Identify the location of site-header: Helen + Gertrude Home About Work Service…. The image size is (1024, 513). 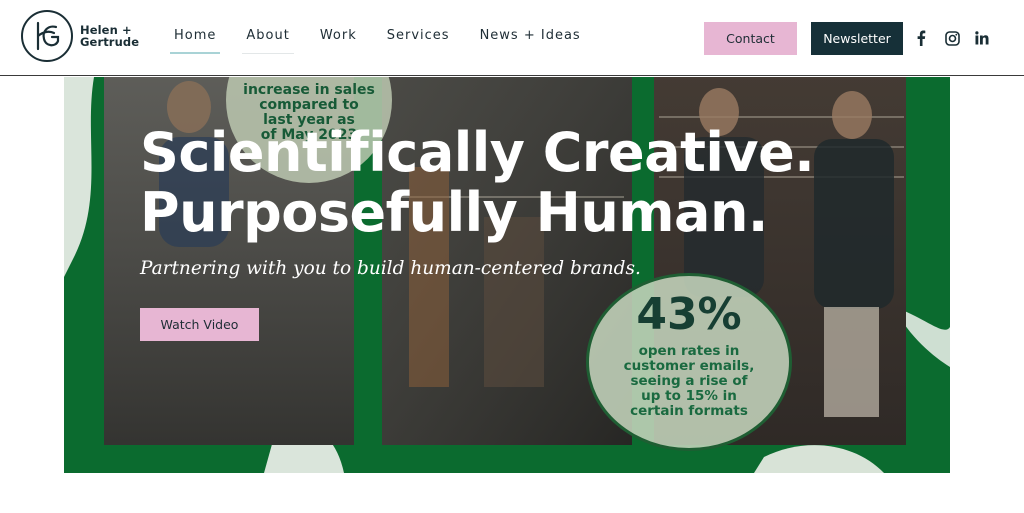
(512, 38).